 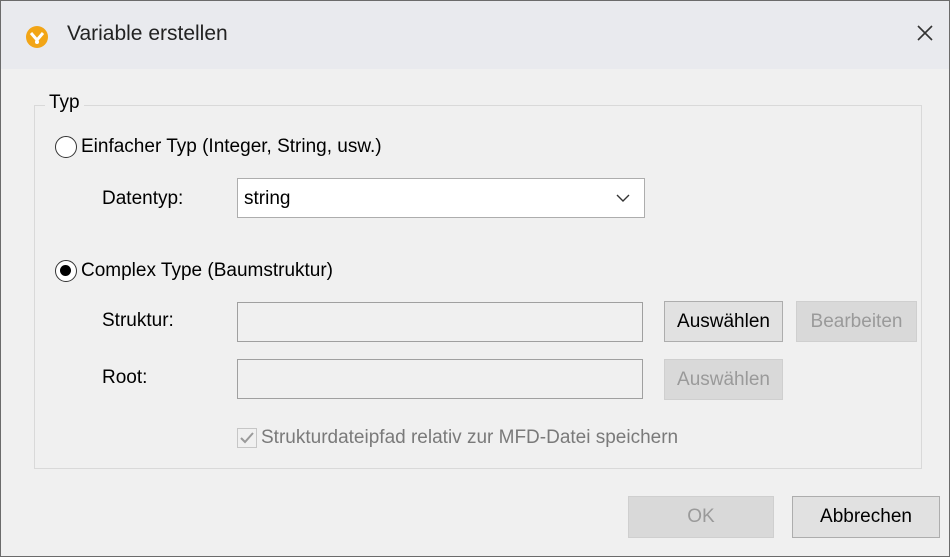 What do you see at coordinates (207, 270) in the screenshot?
I see `complex-type-label: Complex Type (Baumstruktur)` at bounding box center [207, 270].